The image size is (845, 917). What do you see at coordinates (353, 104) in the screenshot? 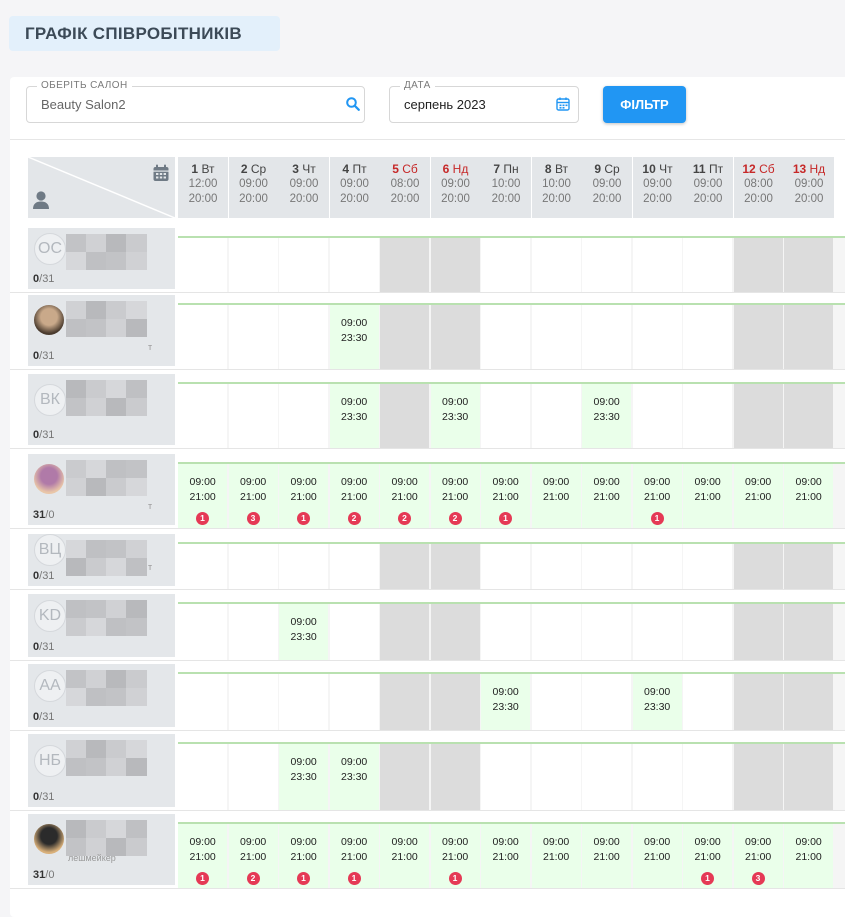
I see `search-icon` at bounding box center [353, 104].